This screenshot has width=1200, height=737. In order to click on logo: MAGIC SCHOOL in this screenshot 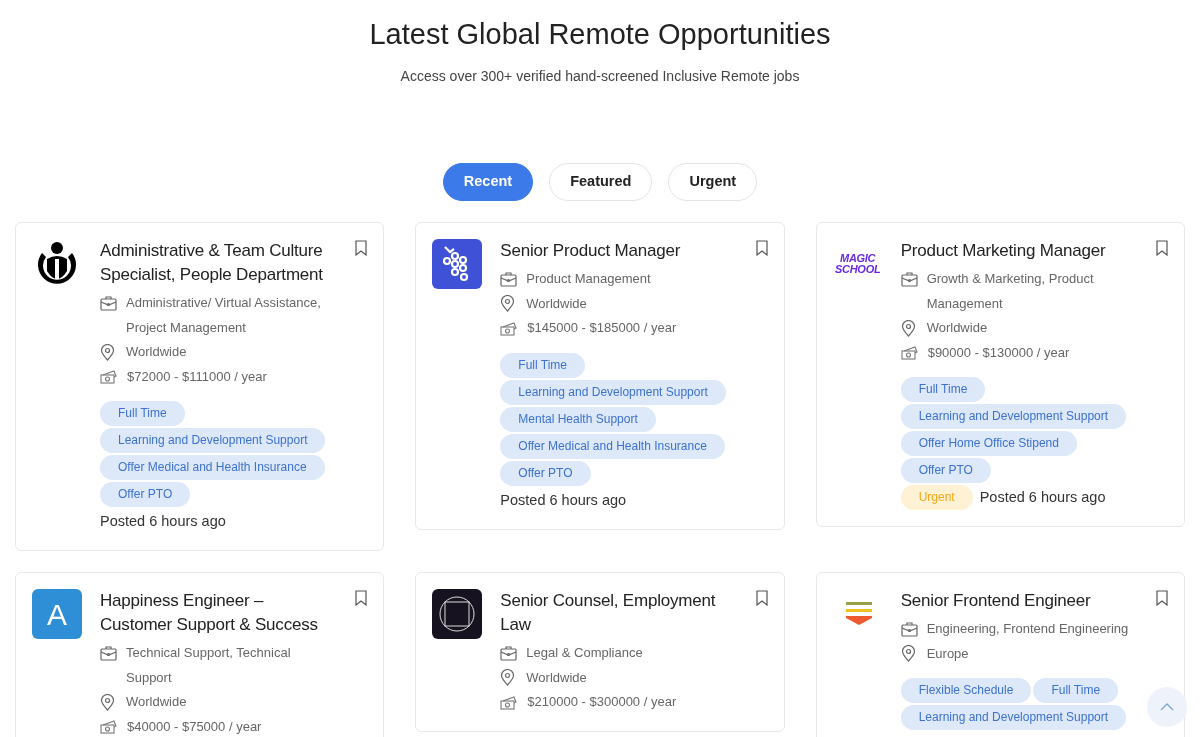, I will do `click(857, 264)`.